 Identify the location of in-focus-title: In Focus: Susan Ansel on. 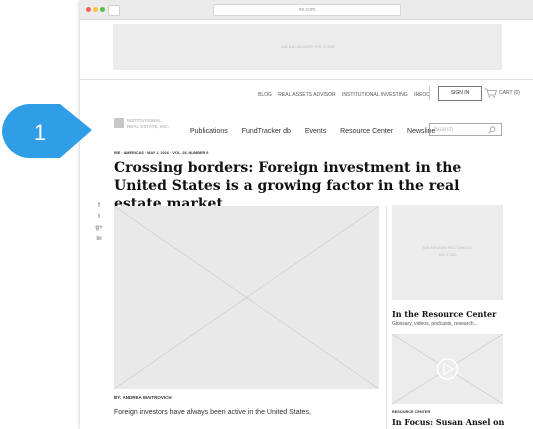
(448, 422).